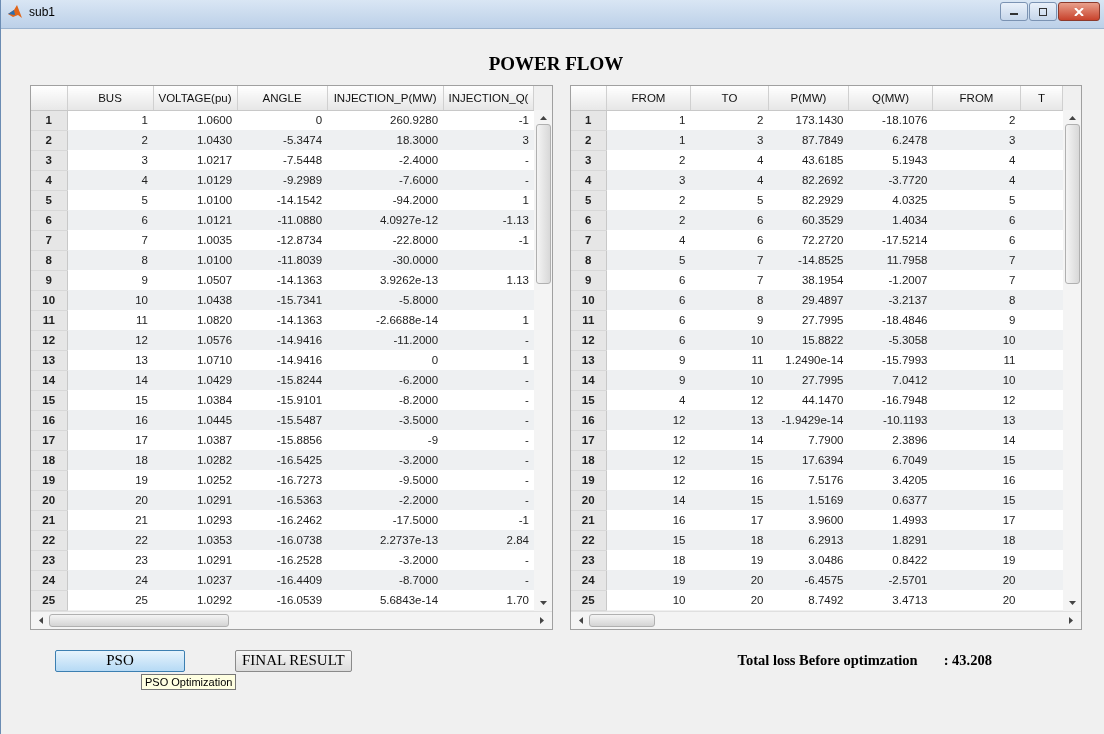  Describe the element at coordinates (110, 98) in the screenshot. I see `column-header: BUS` at that location.